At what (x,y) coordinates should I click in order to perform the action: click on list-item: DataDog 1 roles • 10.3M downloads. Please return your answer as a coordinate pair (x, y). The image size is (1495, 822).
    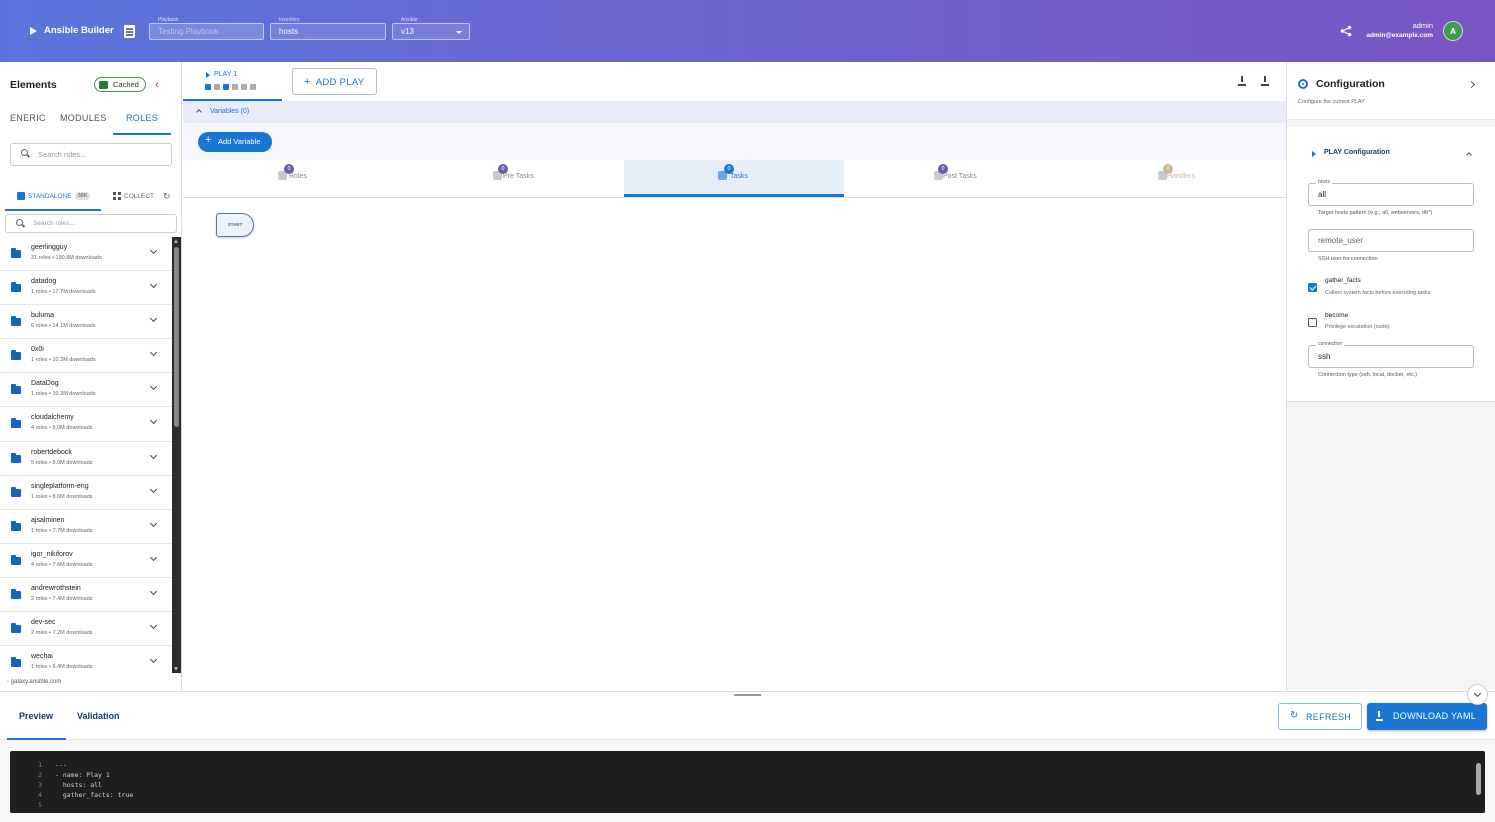
    Looking at the image, I should click on (86, 390).